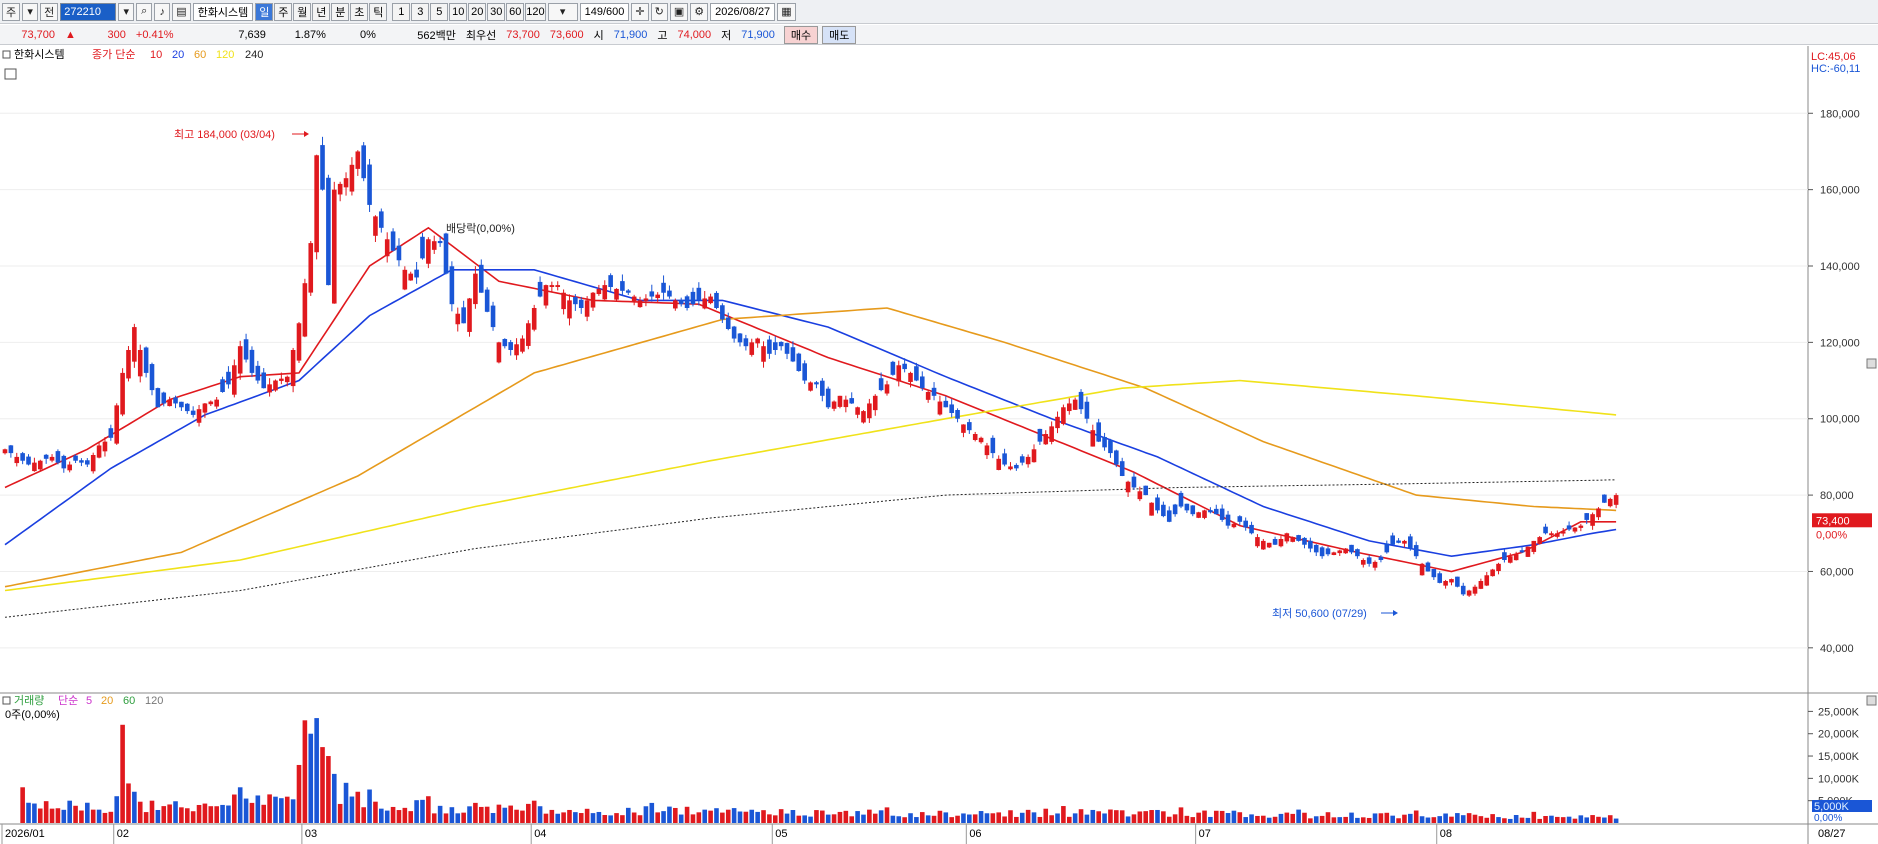 This screenshot has height=844, width=1878. Describe the element at coordinates (321, 11) in the screenshot. I see `period-button-3: 년` at that location.